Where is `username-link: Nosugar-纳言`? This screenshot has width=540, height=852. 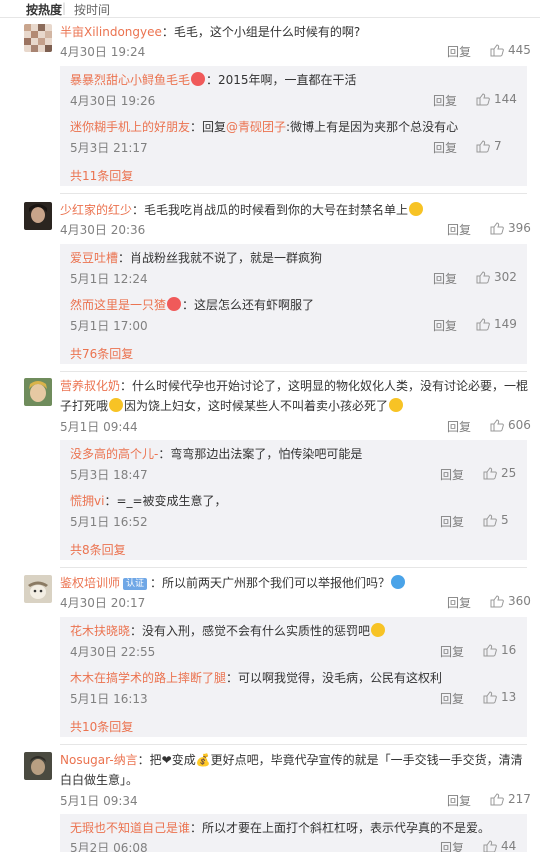
username-link: Nosugar-纳言 is located at coordinates (99, 760).